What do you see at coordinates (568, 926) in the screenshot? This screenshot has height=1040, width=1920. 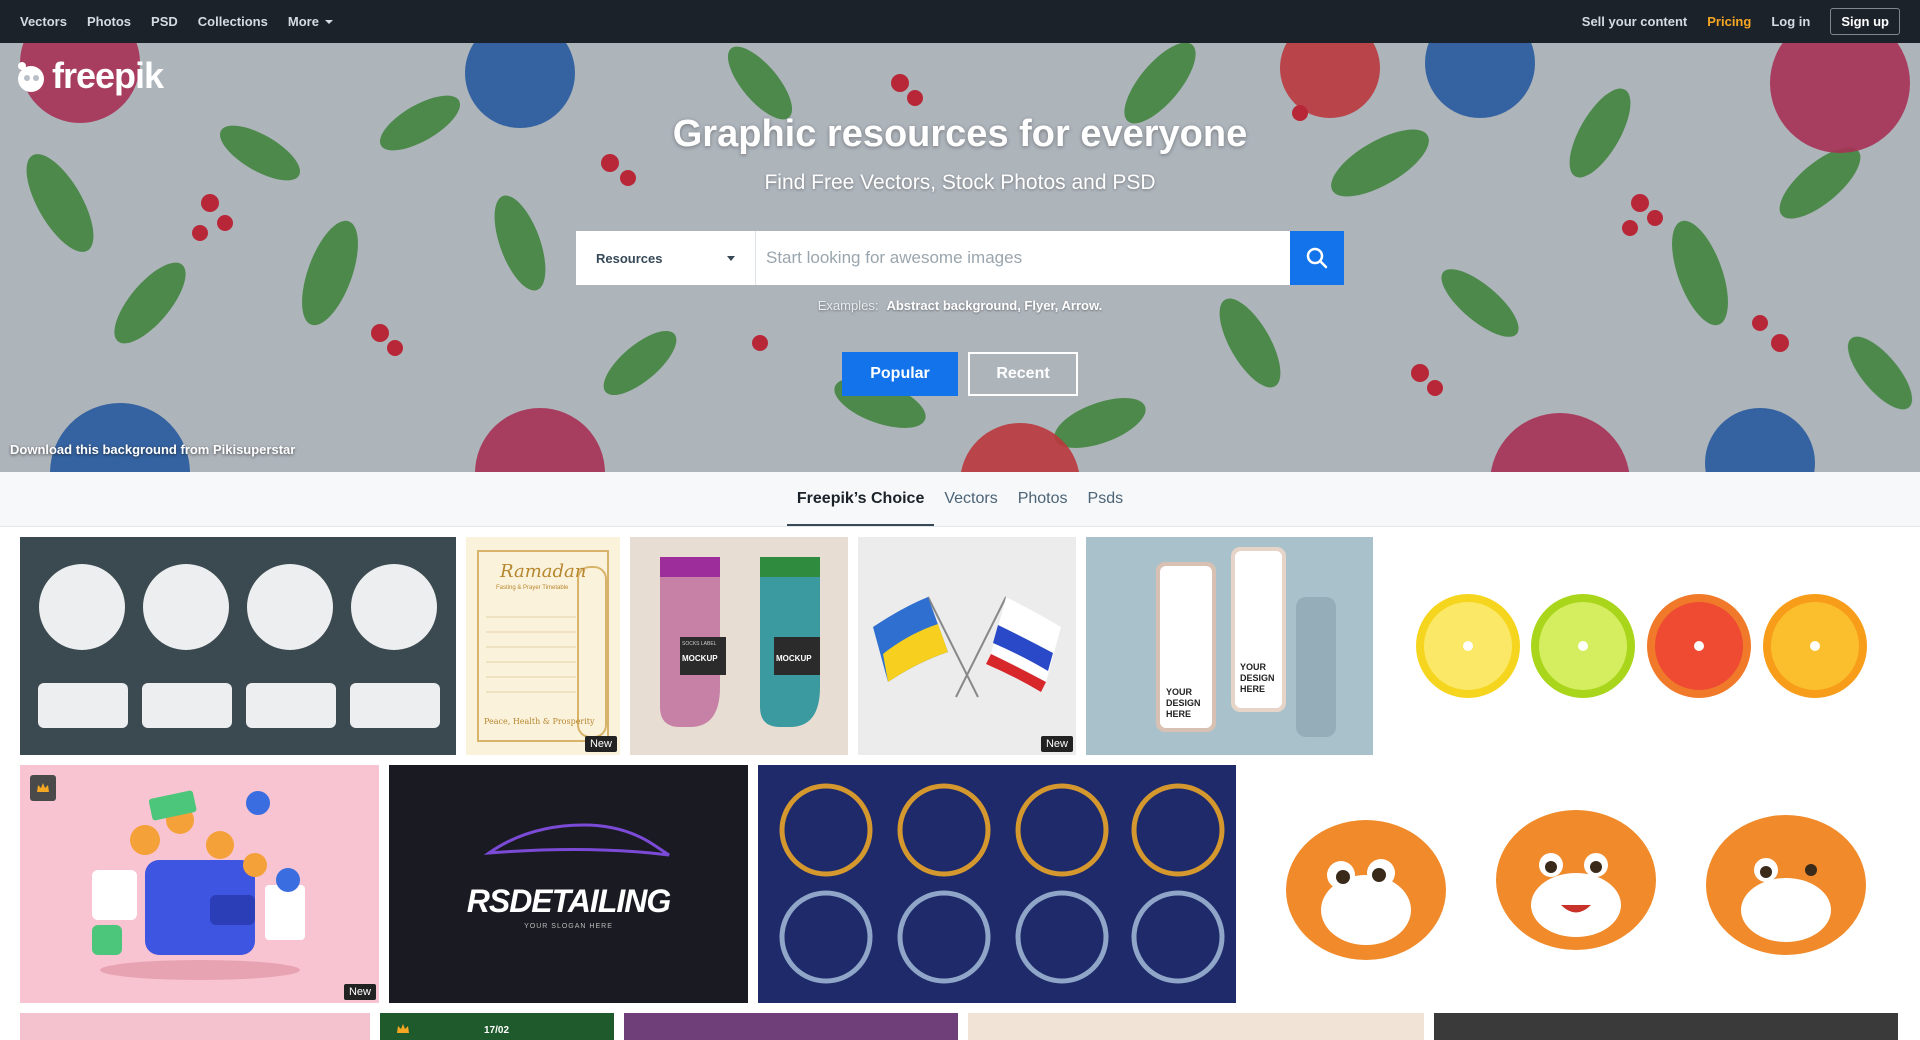 I see `car-logo-slogan: YOUR SLOGAN HERE` at bounding box center [568, 926].